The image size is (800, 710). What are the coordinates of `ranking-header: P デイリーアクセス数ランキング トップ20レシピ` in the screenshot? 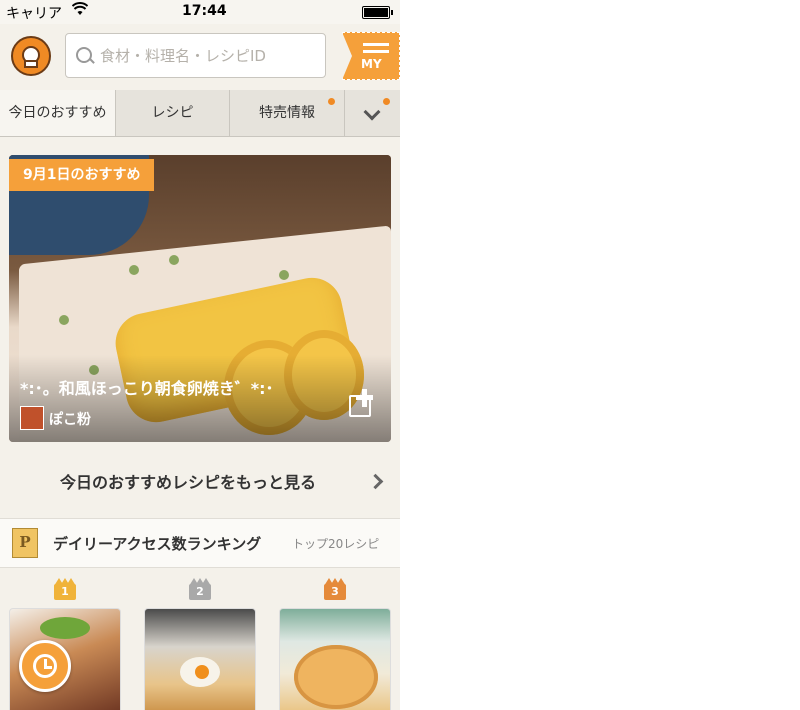 It's located at (200, 543).